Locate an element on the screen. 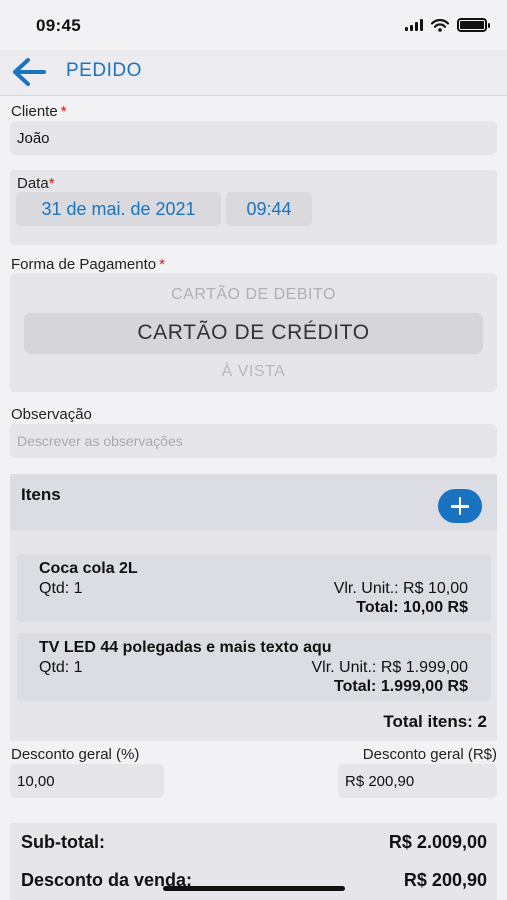 Image resolution: width=507 pixels, height=900 pixels. data-label: Data* is located at coordinates (36, 183).